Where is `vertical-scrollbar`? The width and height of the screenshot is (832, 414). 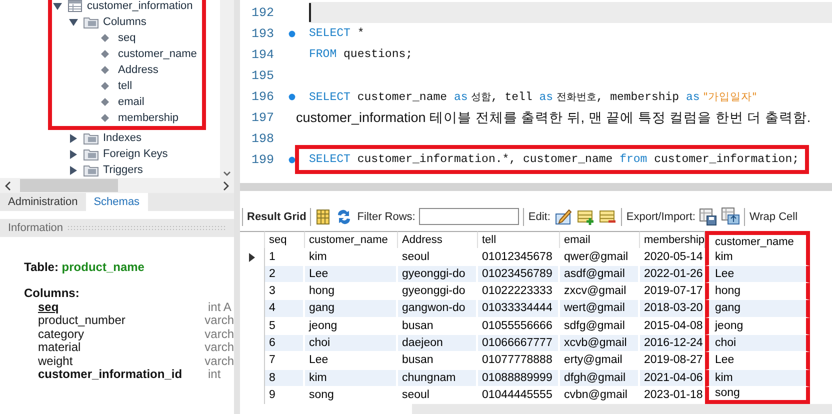 vertical-scrollbar is located at coordinates (227, 89).